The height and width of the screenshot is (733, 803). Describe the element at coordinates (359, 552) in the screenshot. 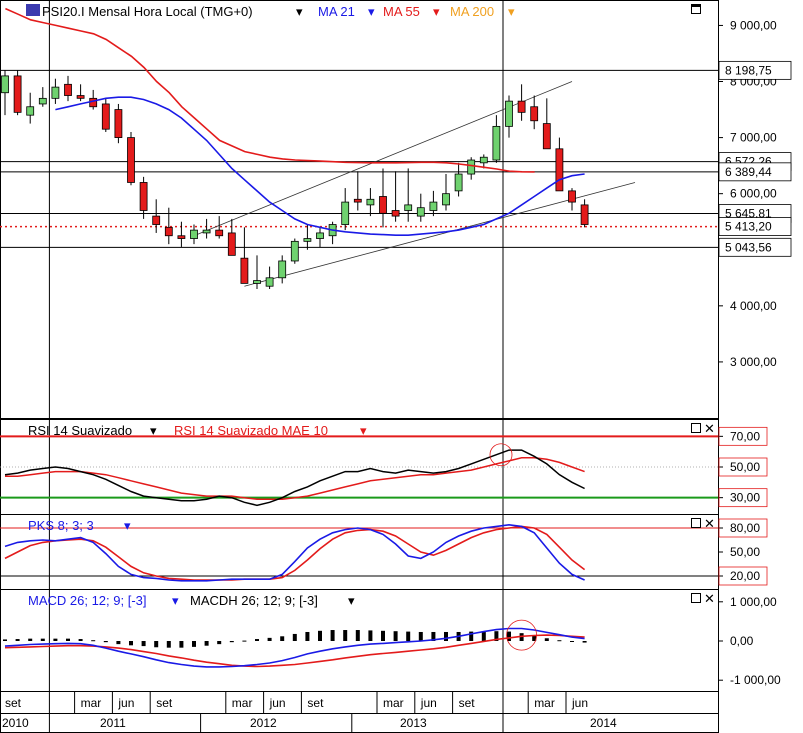

I see `pks-panel-frame` at that location.